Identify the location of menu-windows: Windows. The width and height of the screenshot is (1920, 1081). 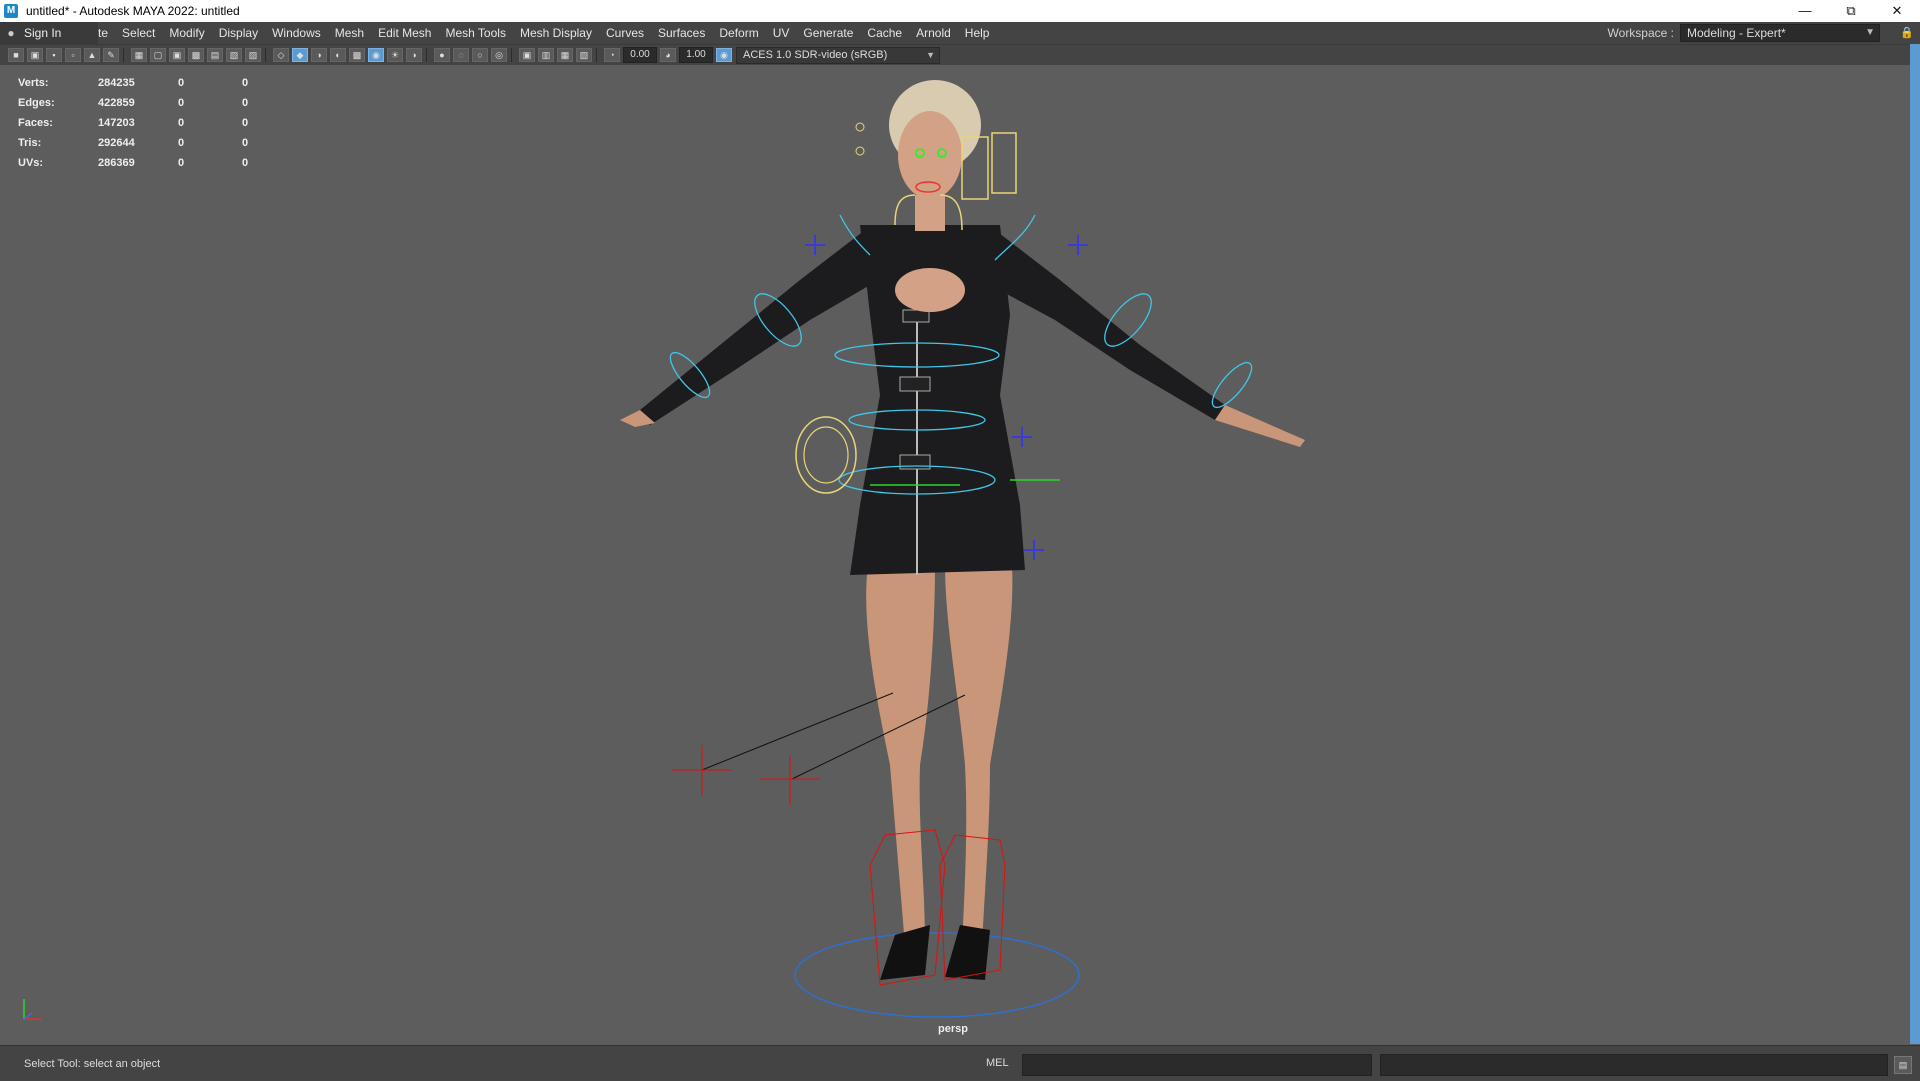
(296, 33).